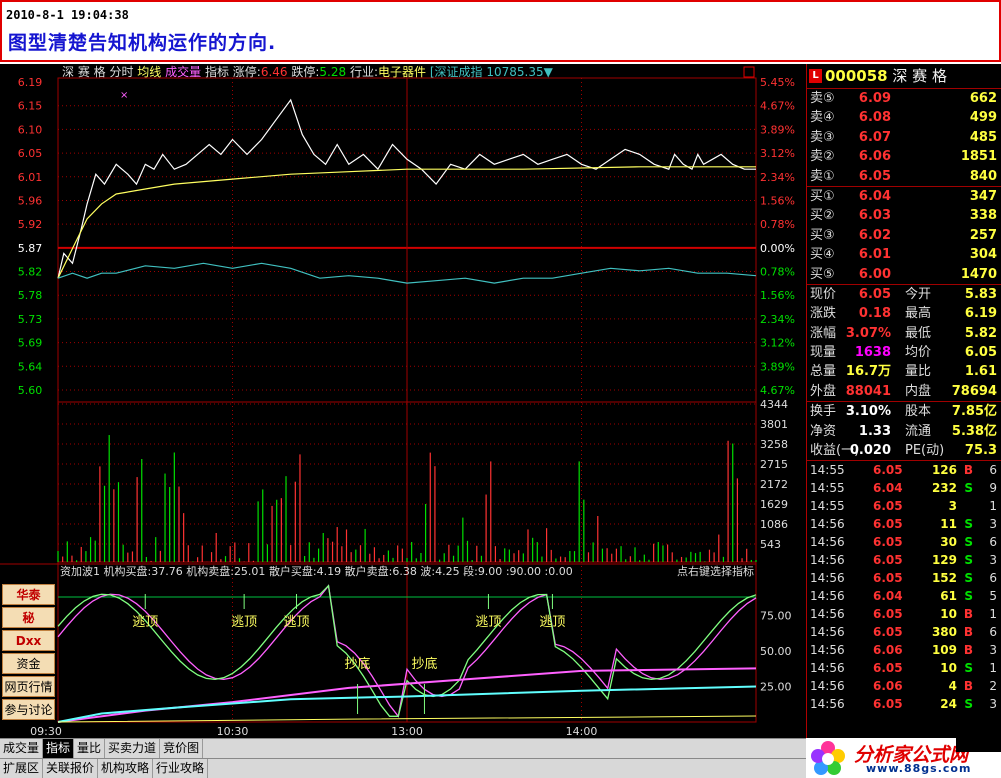 The image size is (1001, 778). I want to click on volume-tick-label: 4344, so click(774, 404).